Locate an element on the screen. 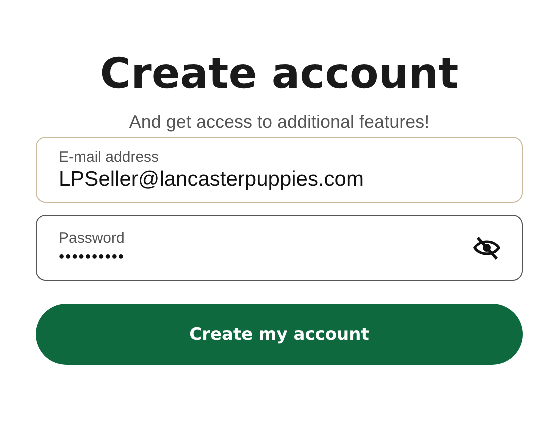 The image size is (559, 422). password-field: Password •••••••••• is located at coordinates (279, 248).